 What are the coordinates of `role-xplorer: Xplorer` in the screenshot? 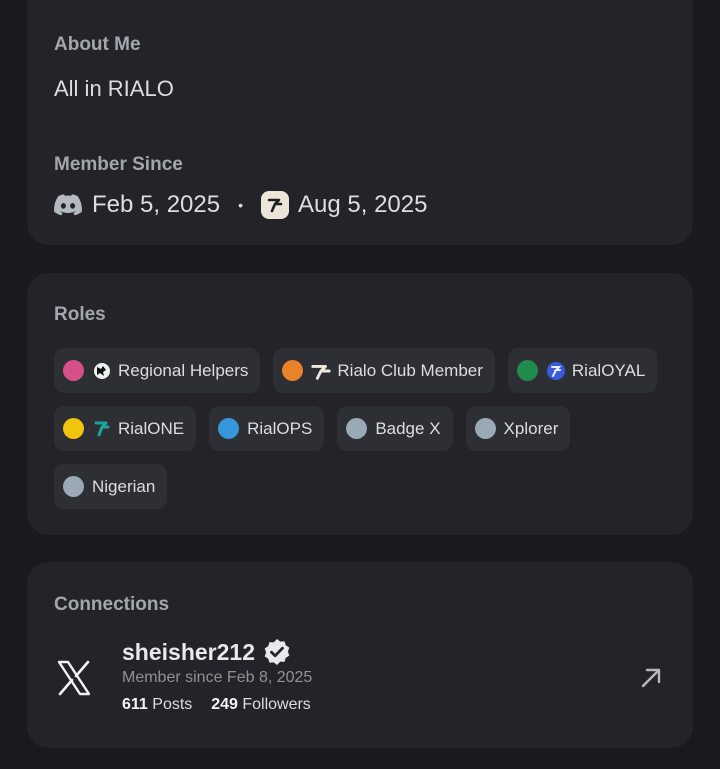 It's located at (518, 428).